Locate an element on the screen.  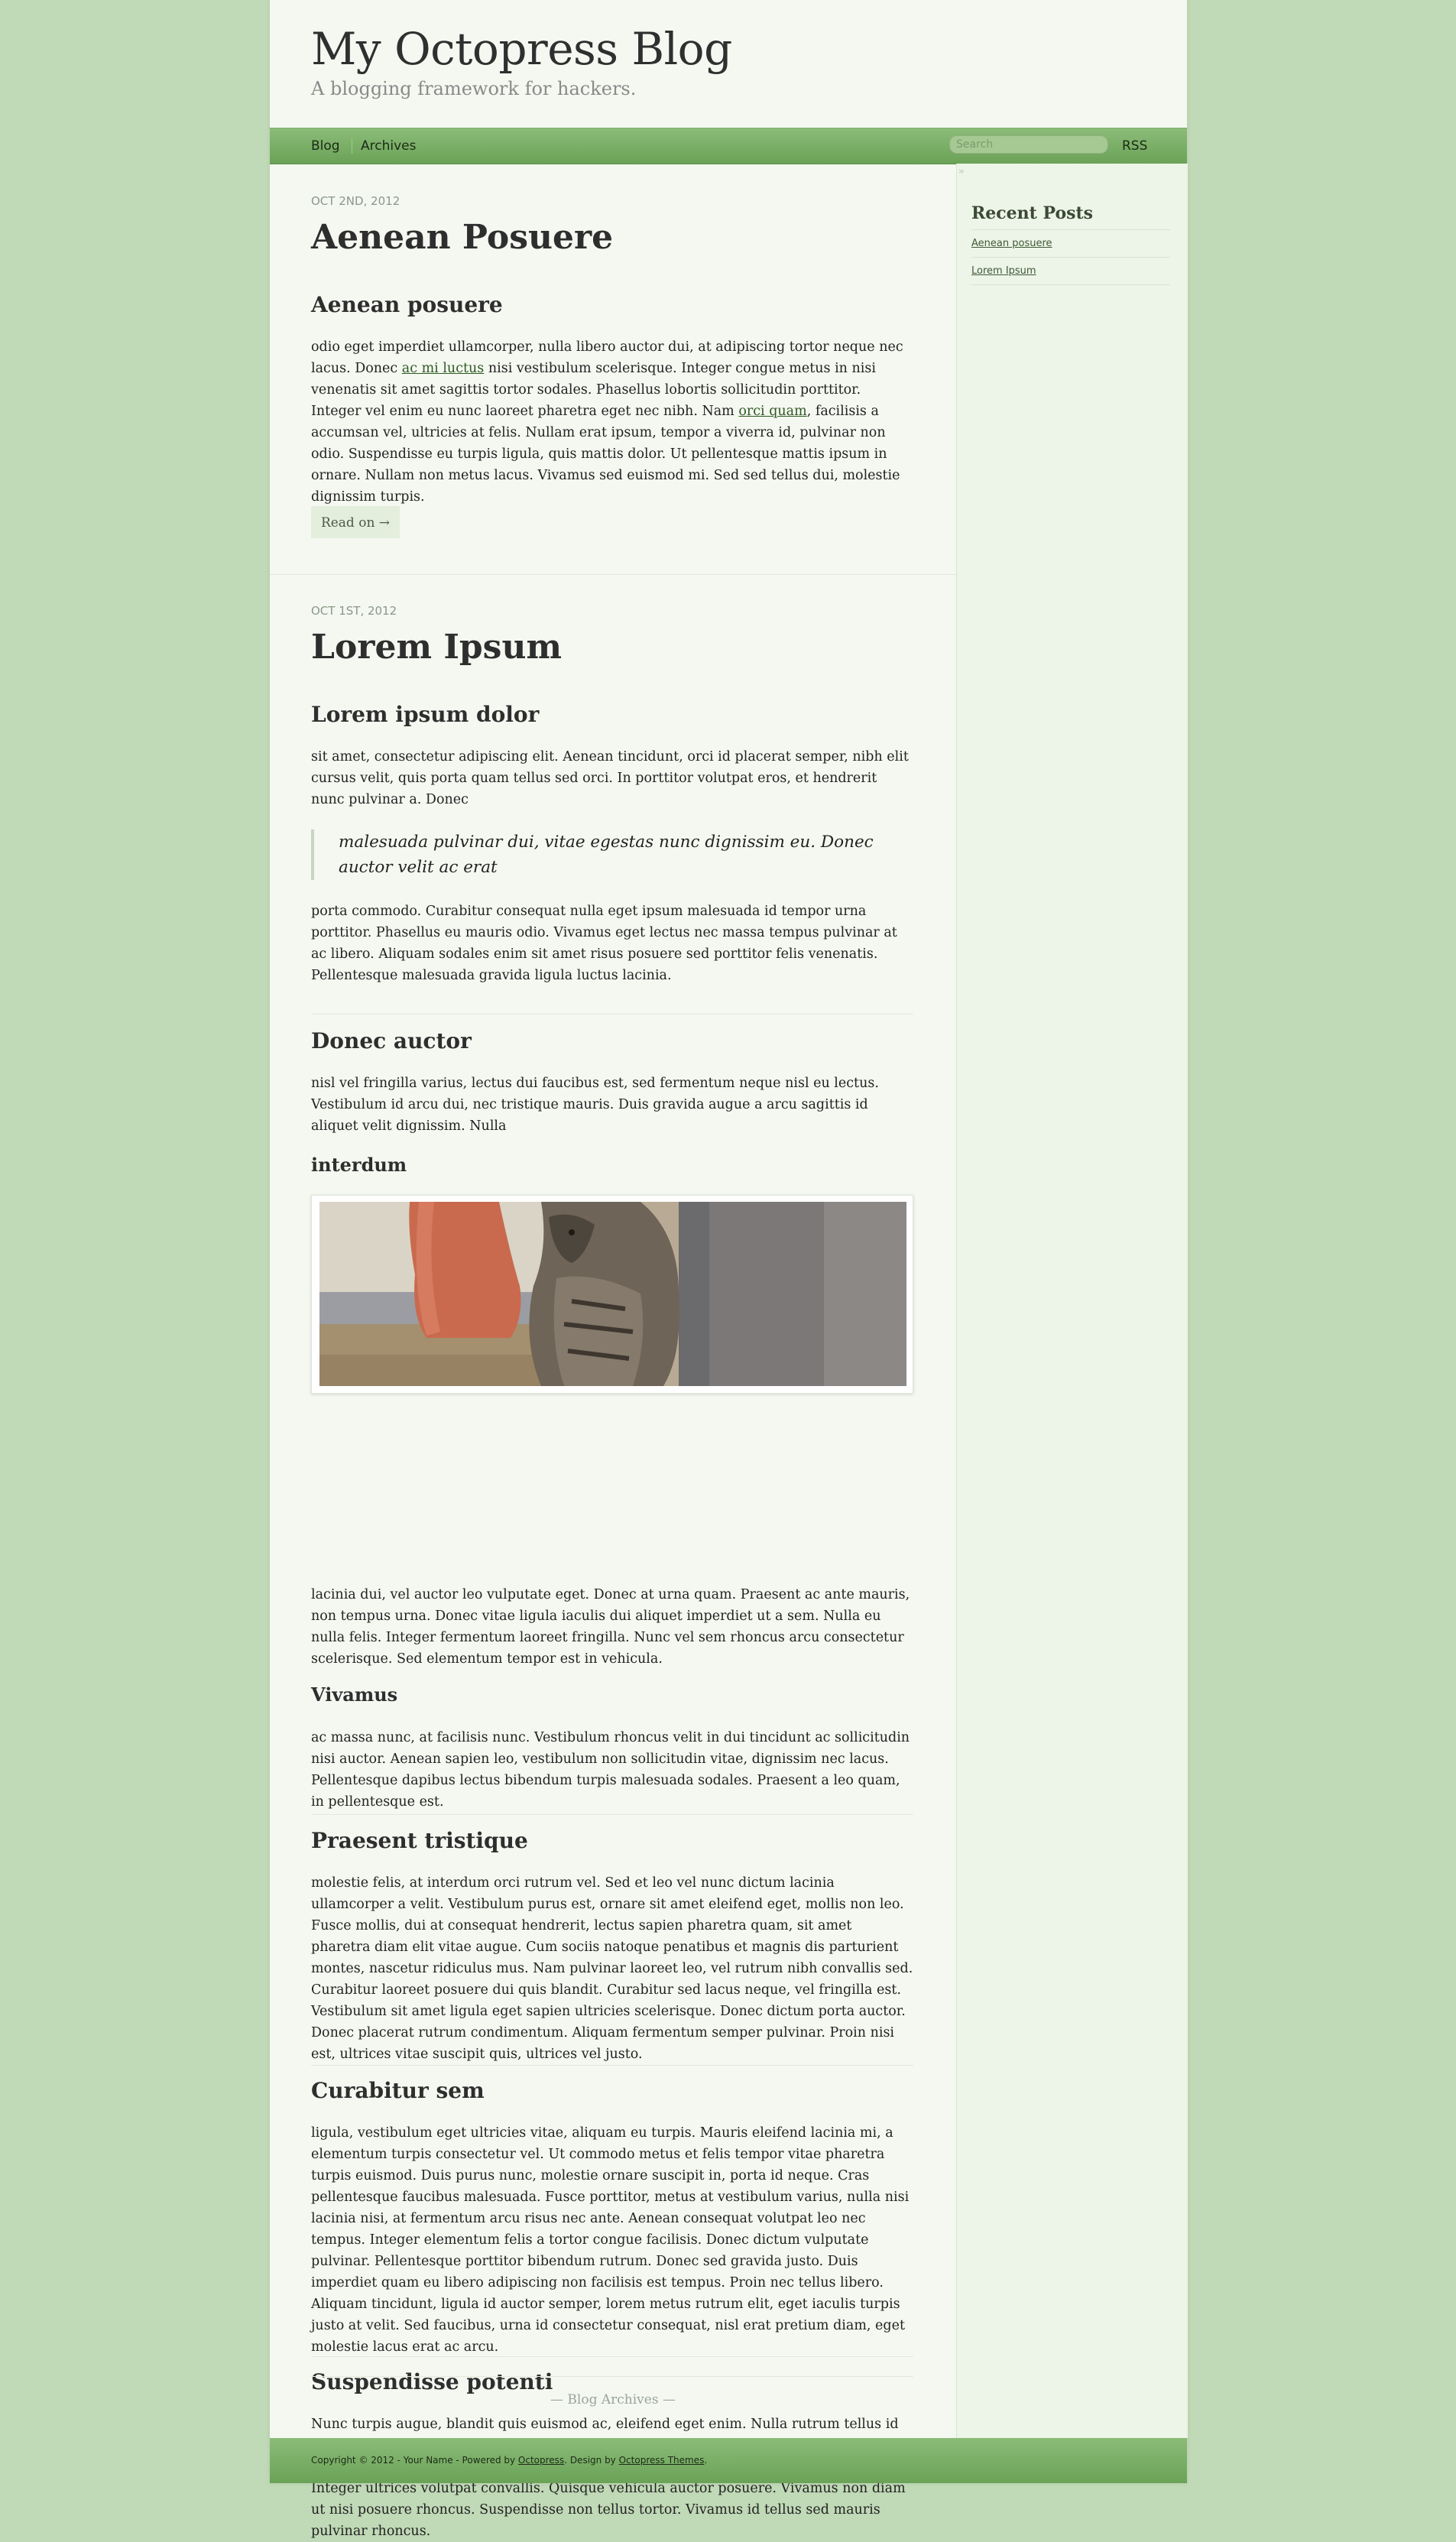
rss-link: RSS is located at coordinates (1134, 146).